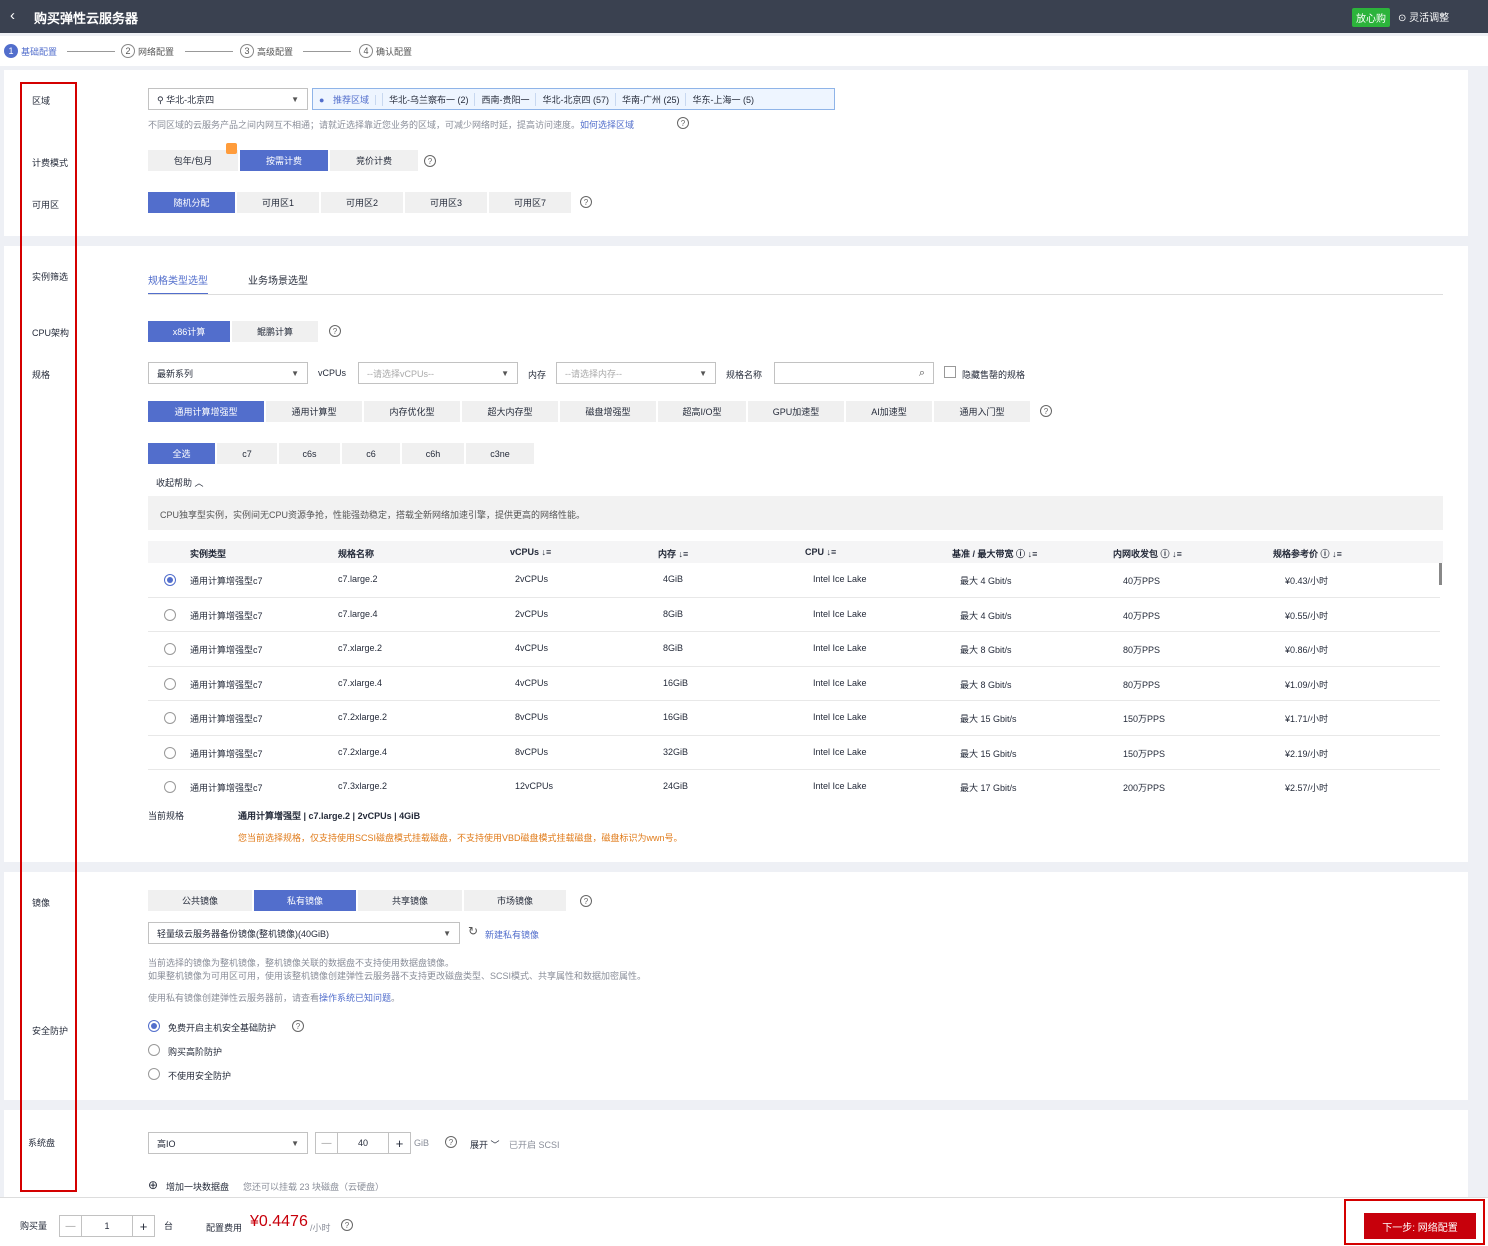 The image size is (1488, 1246). What do you see at coordinates (702, 411) in the screenshot?
I see `type-option: 超高I/O型` at bounding box center [702, 411].